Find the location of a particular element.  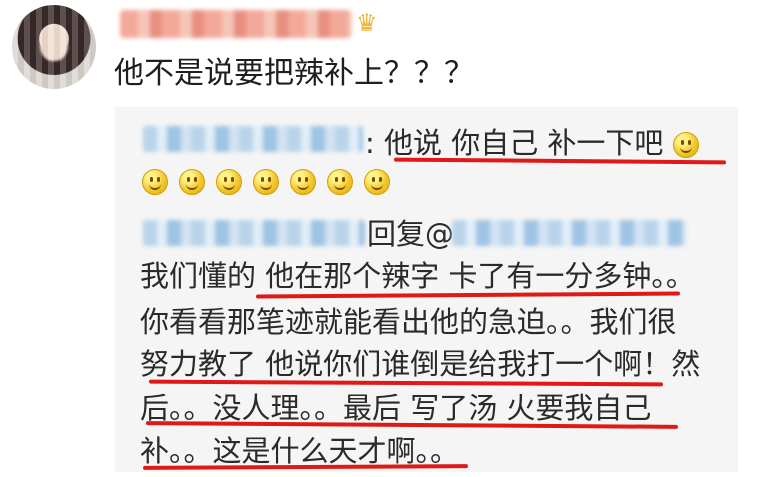

reply-prefix: 回复@ is located at coordinates (410, 234).